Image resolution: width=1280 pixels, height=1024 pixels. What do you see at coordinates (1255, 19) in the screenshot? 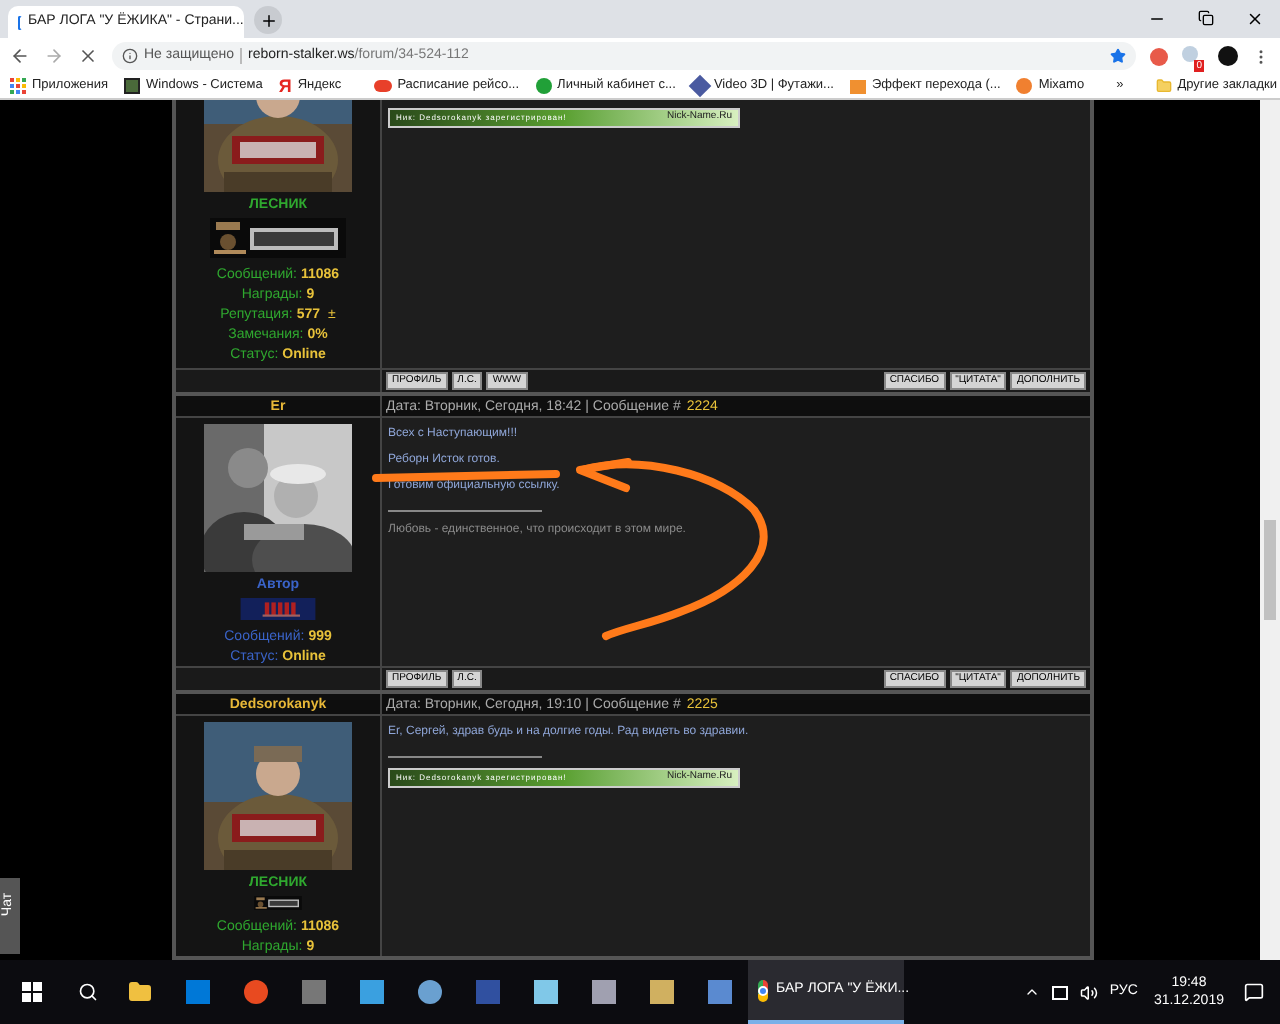
I see `close-icon` at bounding box center [1255, 19].